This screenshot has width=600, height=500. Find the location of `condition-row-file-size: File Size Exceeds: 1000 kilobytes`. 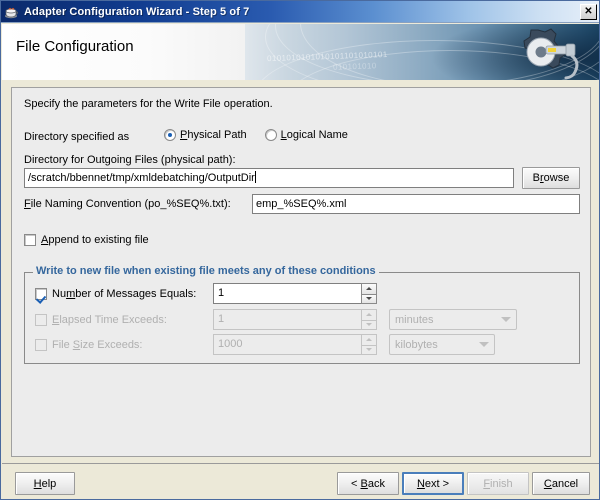

condition-row-file-size: File Size Exceeds: 1000 kilobytes is located at coordinates (265, 344).